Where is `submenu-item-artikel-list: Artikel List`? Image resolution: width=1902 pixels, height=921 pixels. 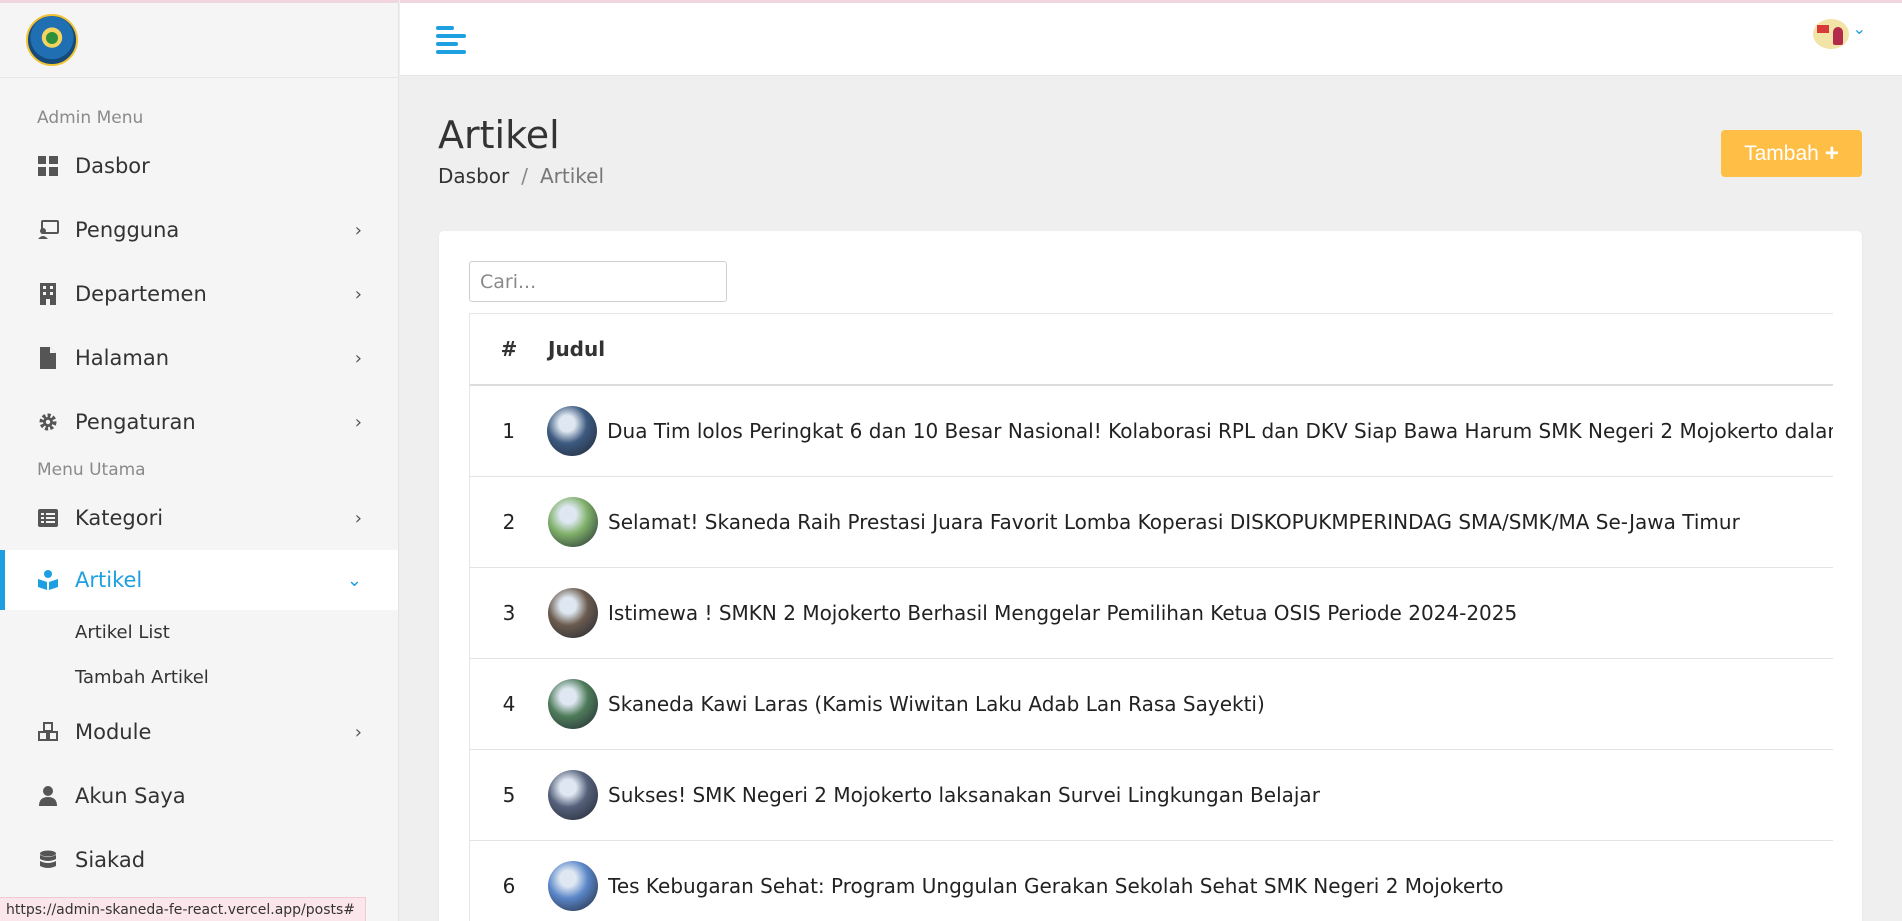
submenu-item-artikel-list: Artikel List is located at coordinates (199, 632).